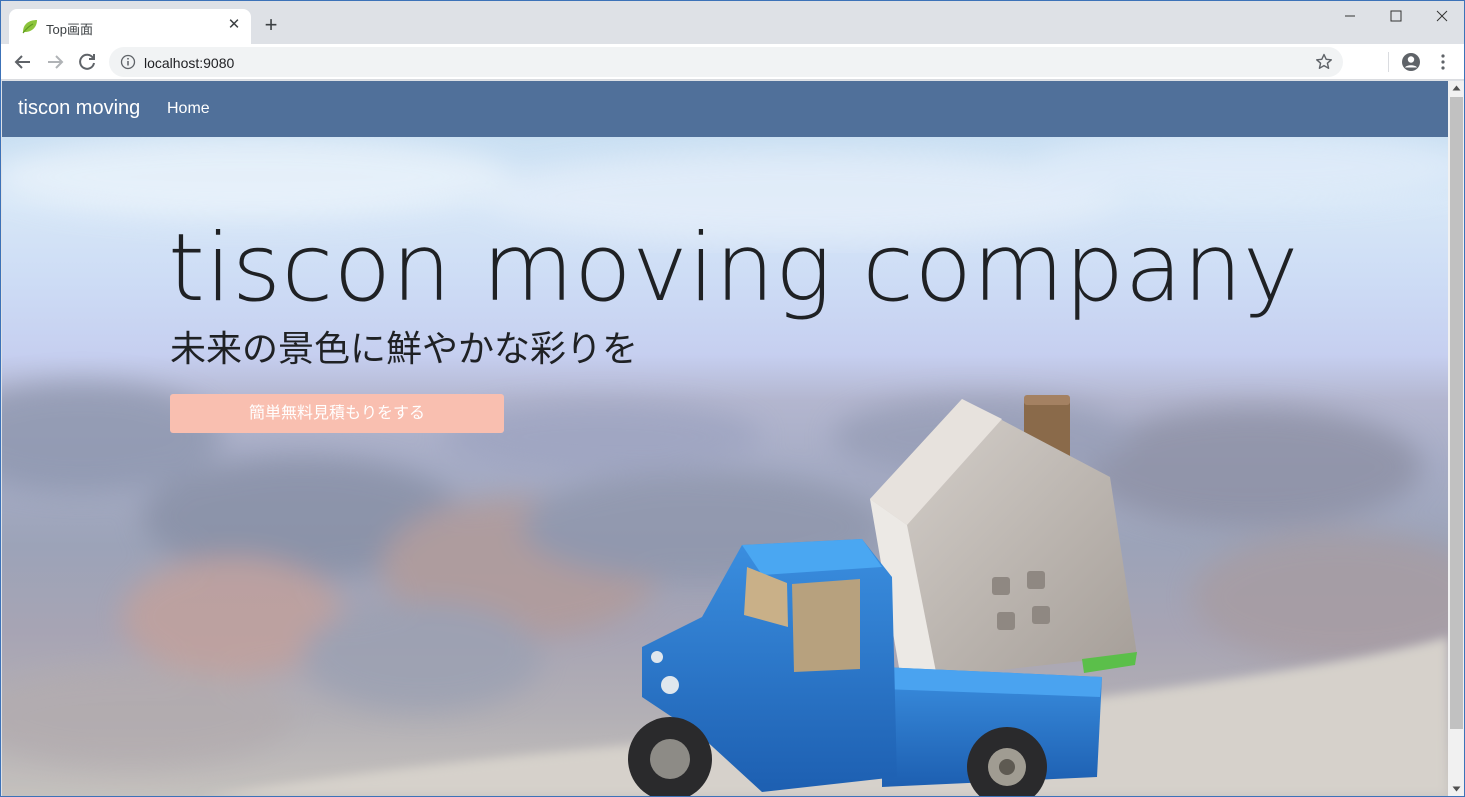 The height and width of the screenshot is (797, 1465). What do you see at coordinates (79, 108) in the screenshot?
I see `site-brand: tiscon moving` at bounding box center [79, 108].